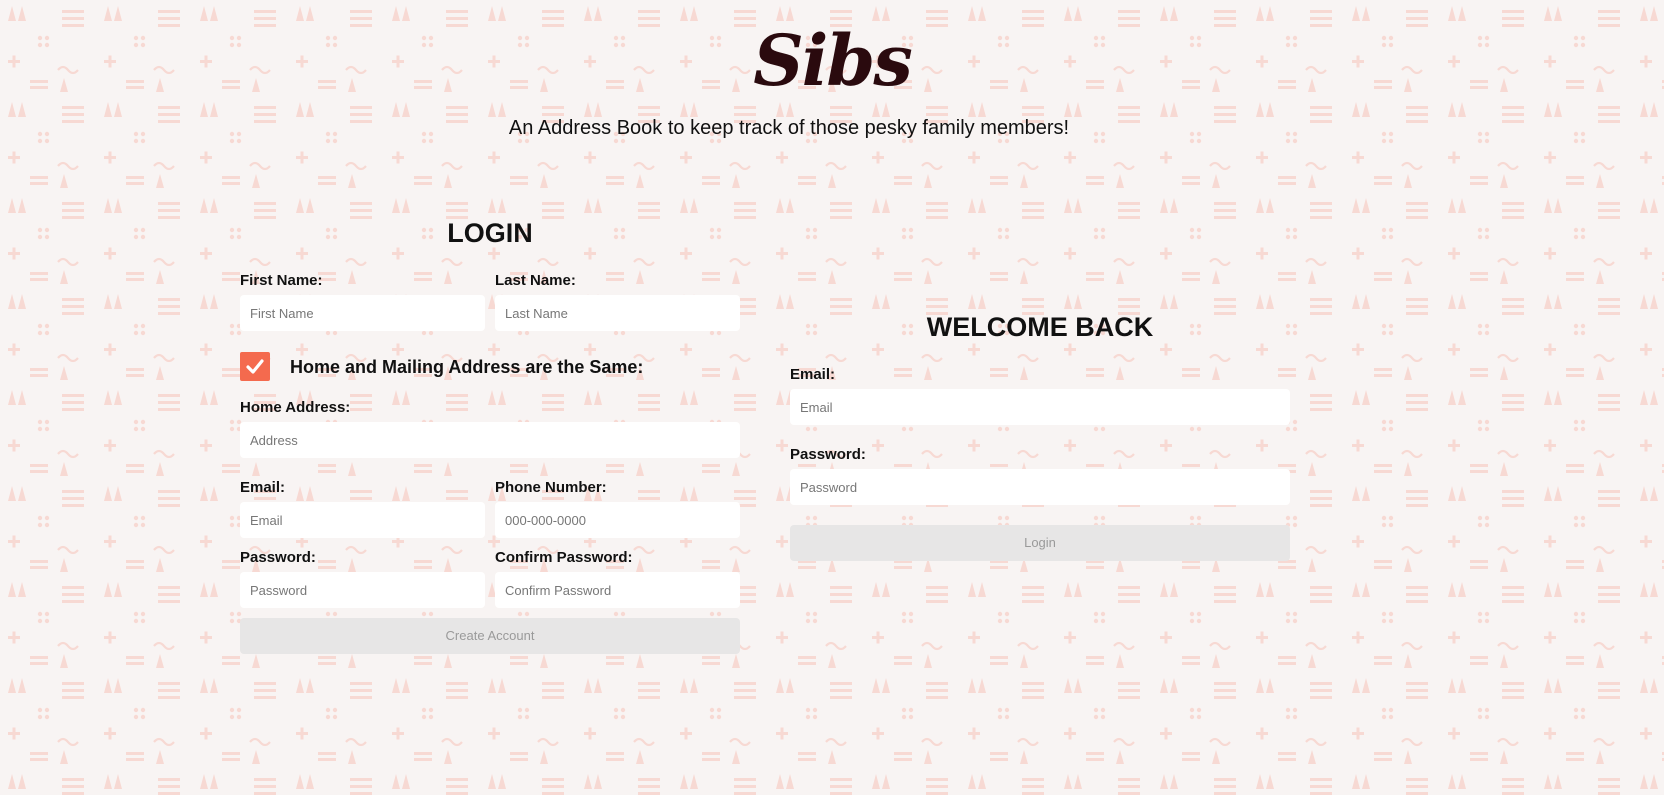  Describe the element at coordinates (1040, 543) in the screenshot. I see `login-button: Login` at that location.